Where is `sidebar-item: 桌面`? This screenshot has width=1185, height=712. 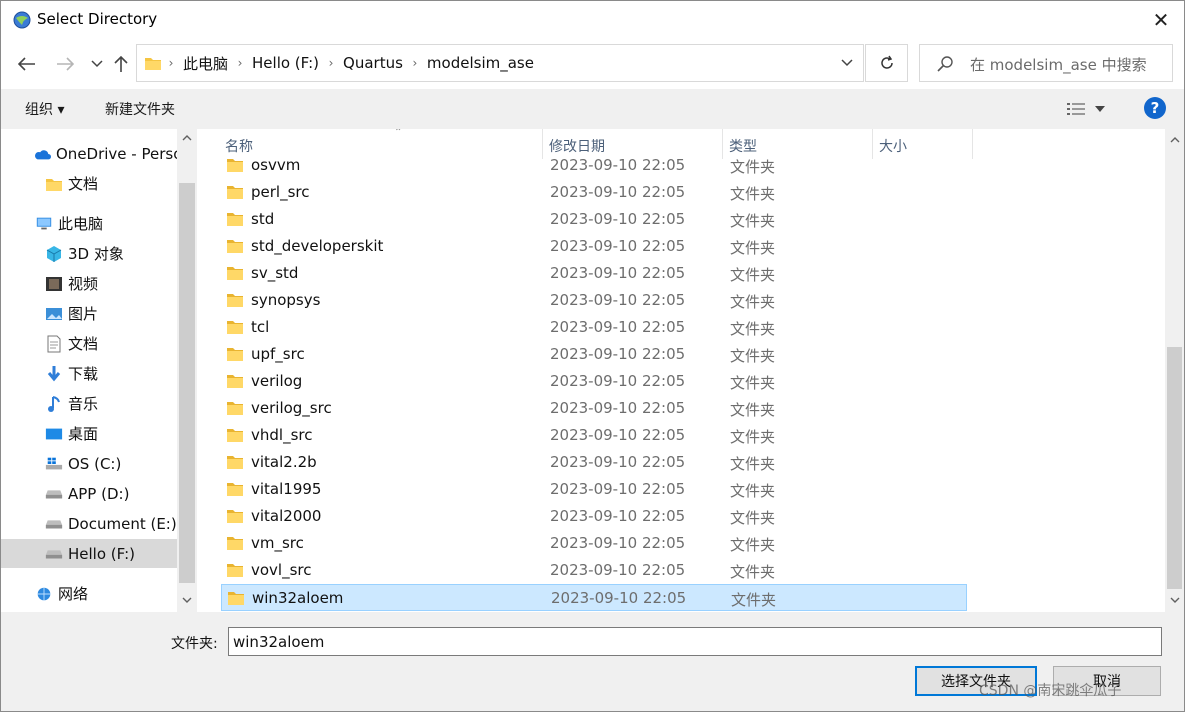 sidebar-item: 桌面 is located at coordinates (89, 433).